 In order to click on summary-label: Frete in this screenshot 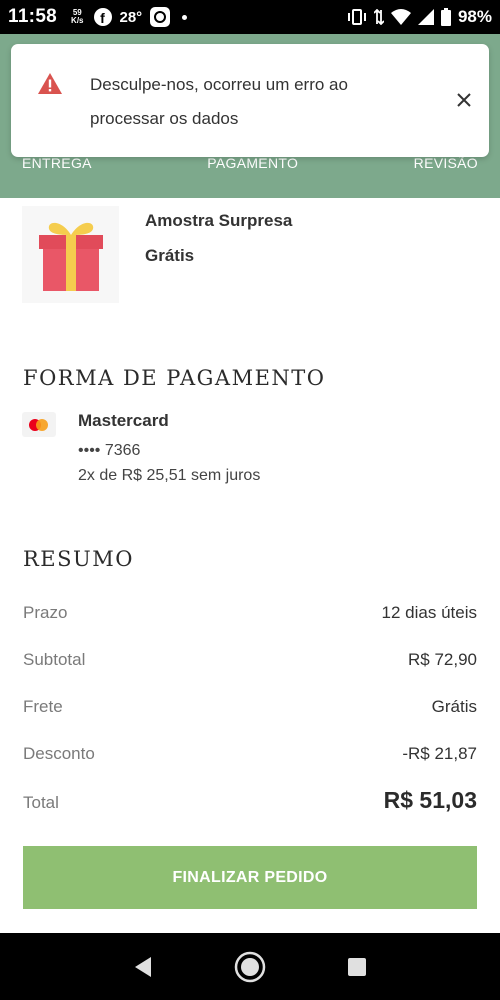, I will do `click(43, 706)`.